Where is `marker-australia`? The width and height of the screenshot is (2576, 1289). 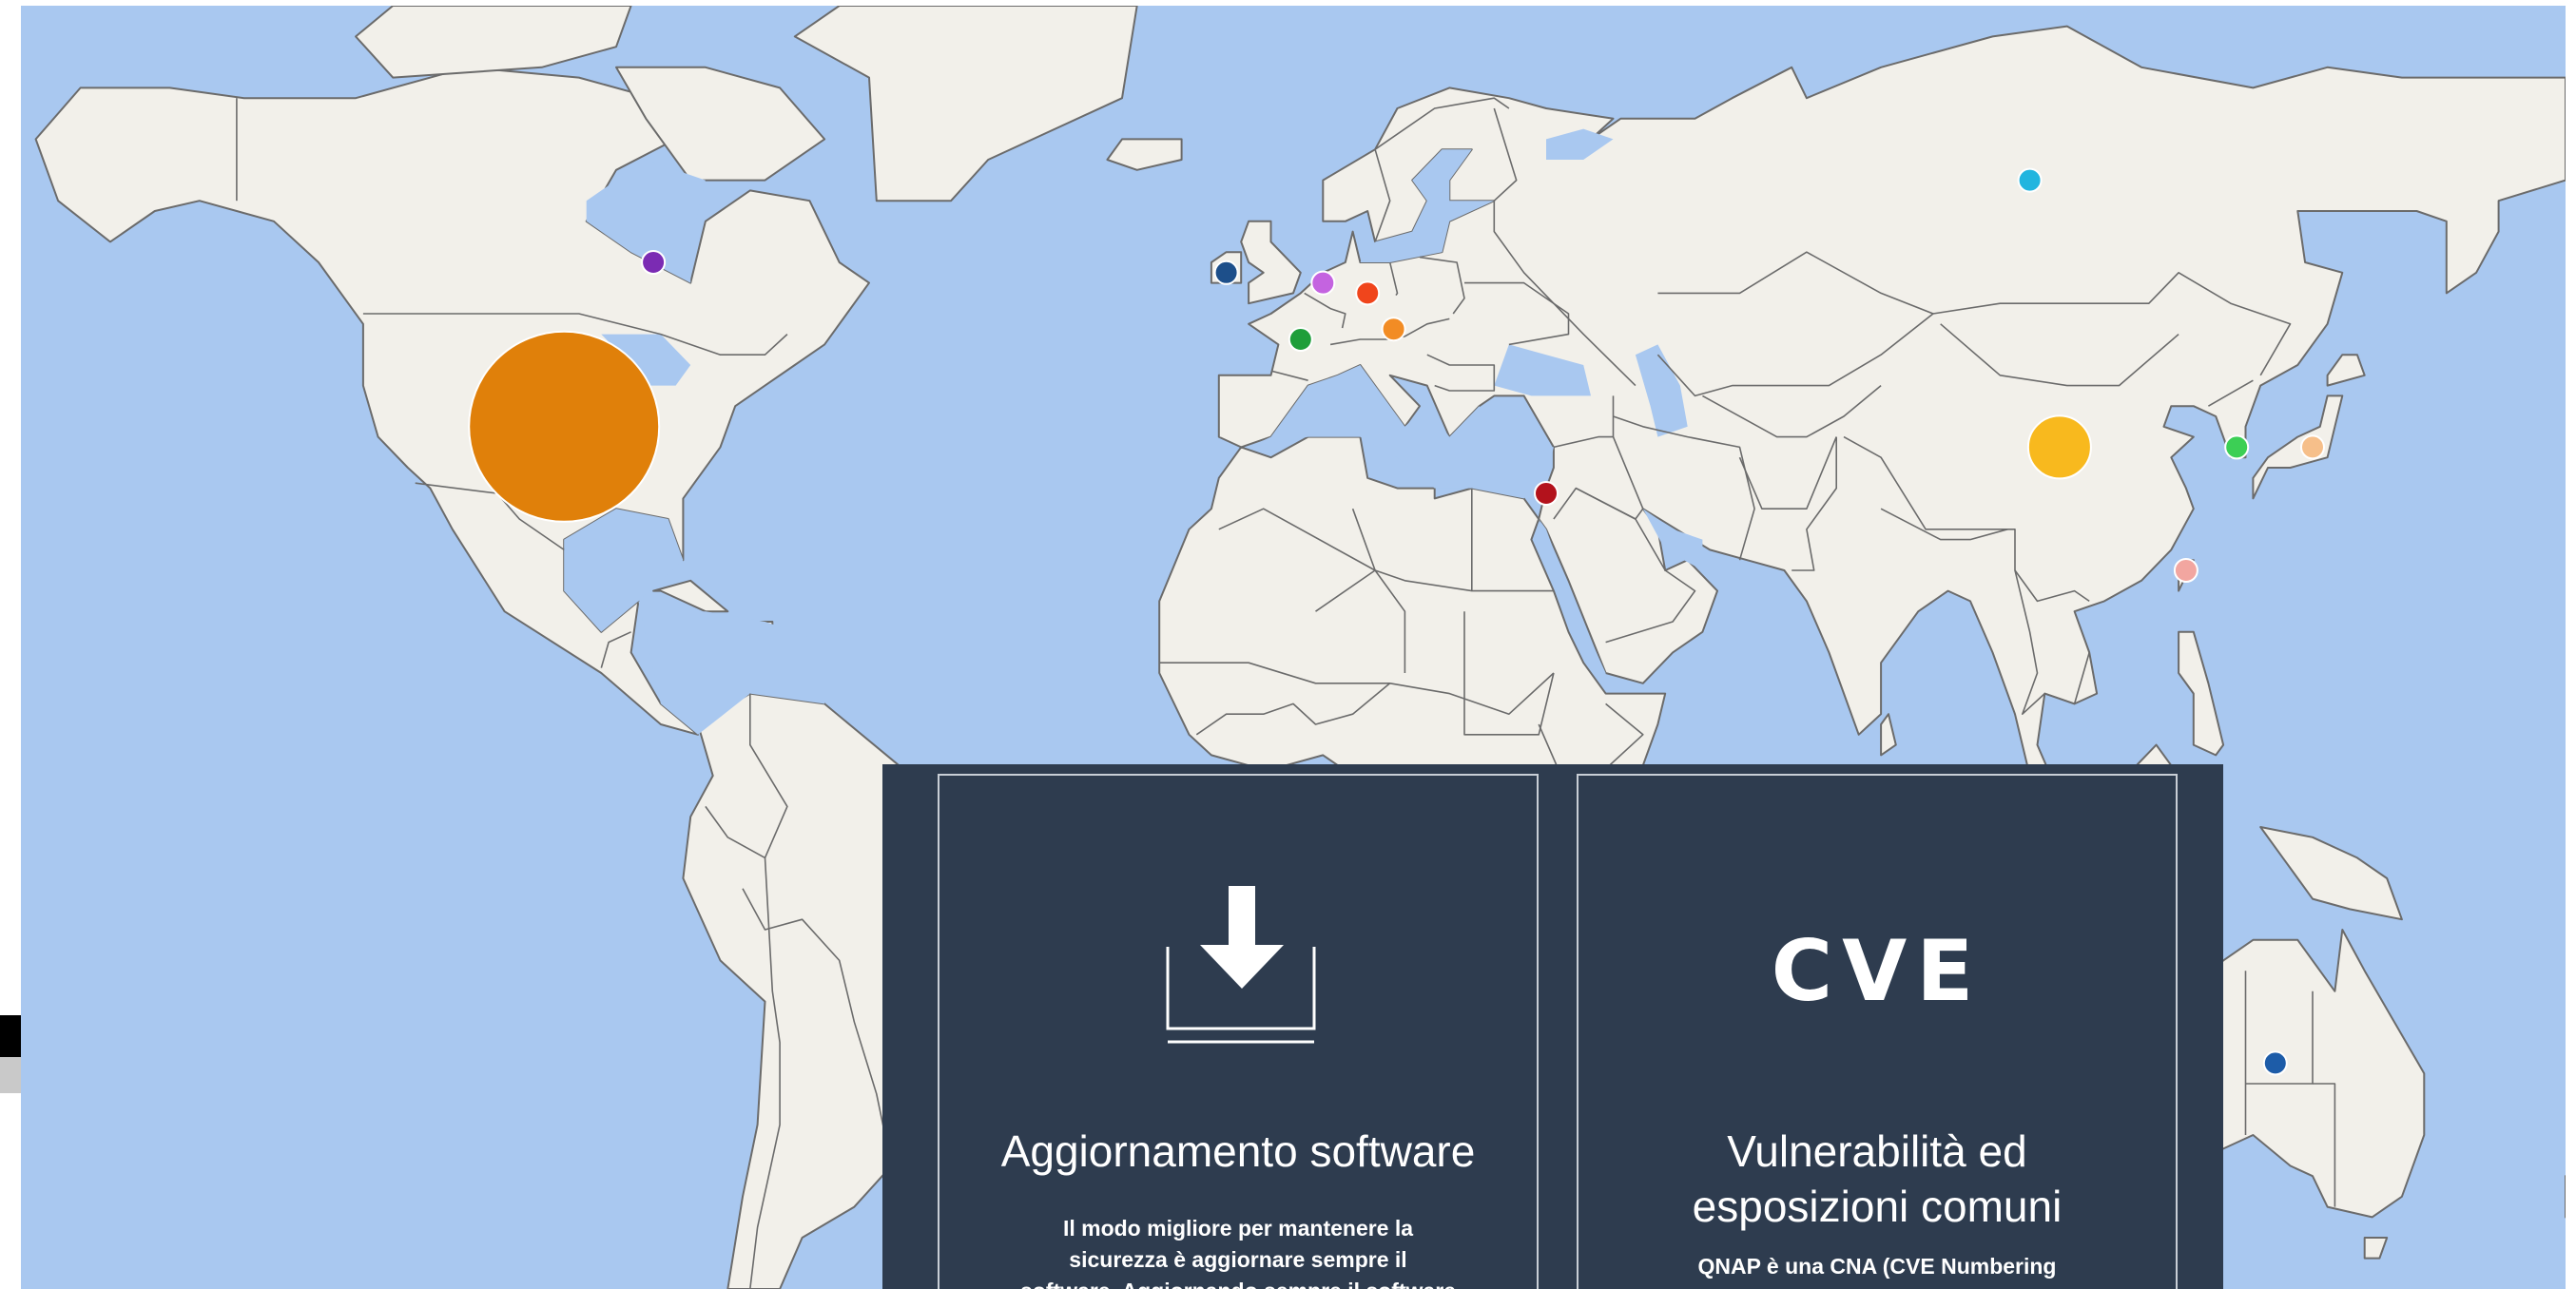
marker-australia is located at coordinates (2275, 1063).